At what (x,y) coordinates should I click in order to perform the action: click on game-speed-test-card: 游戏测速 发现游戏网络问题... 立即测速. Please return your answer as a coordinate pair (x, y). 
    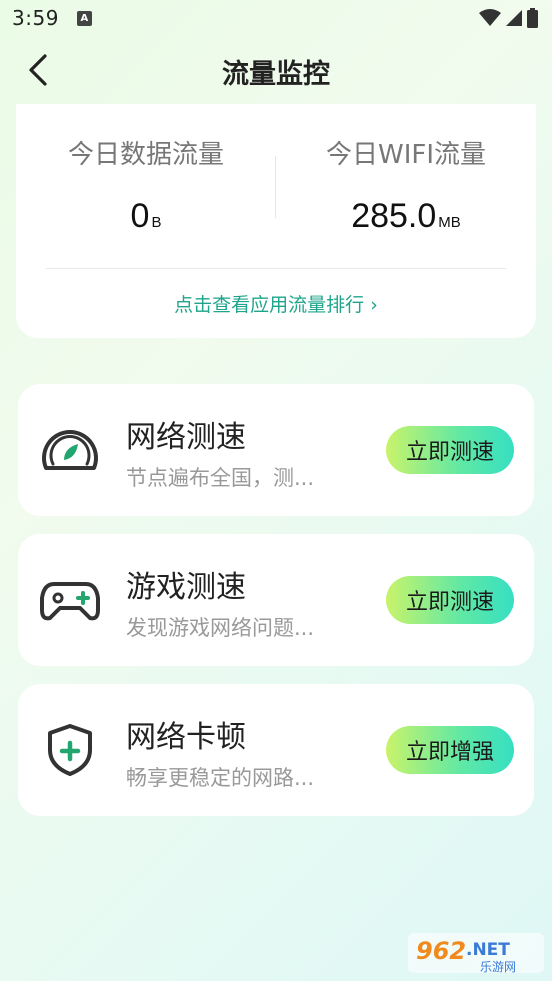
    Looking at the image, I should click on (276, 600).